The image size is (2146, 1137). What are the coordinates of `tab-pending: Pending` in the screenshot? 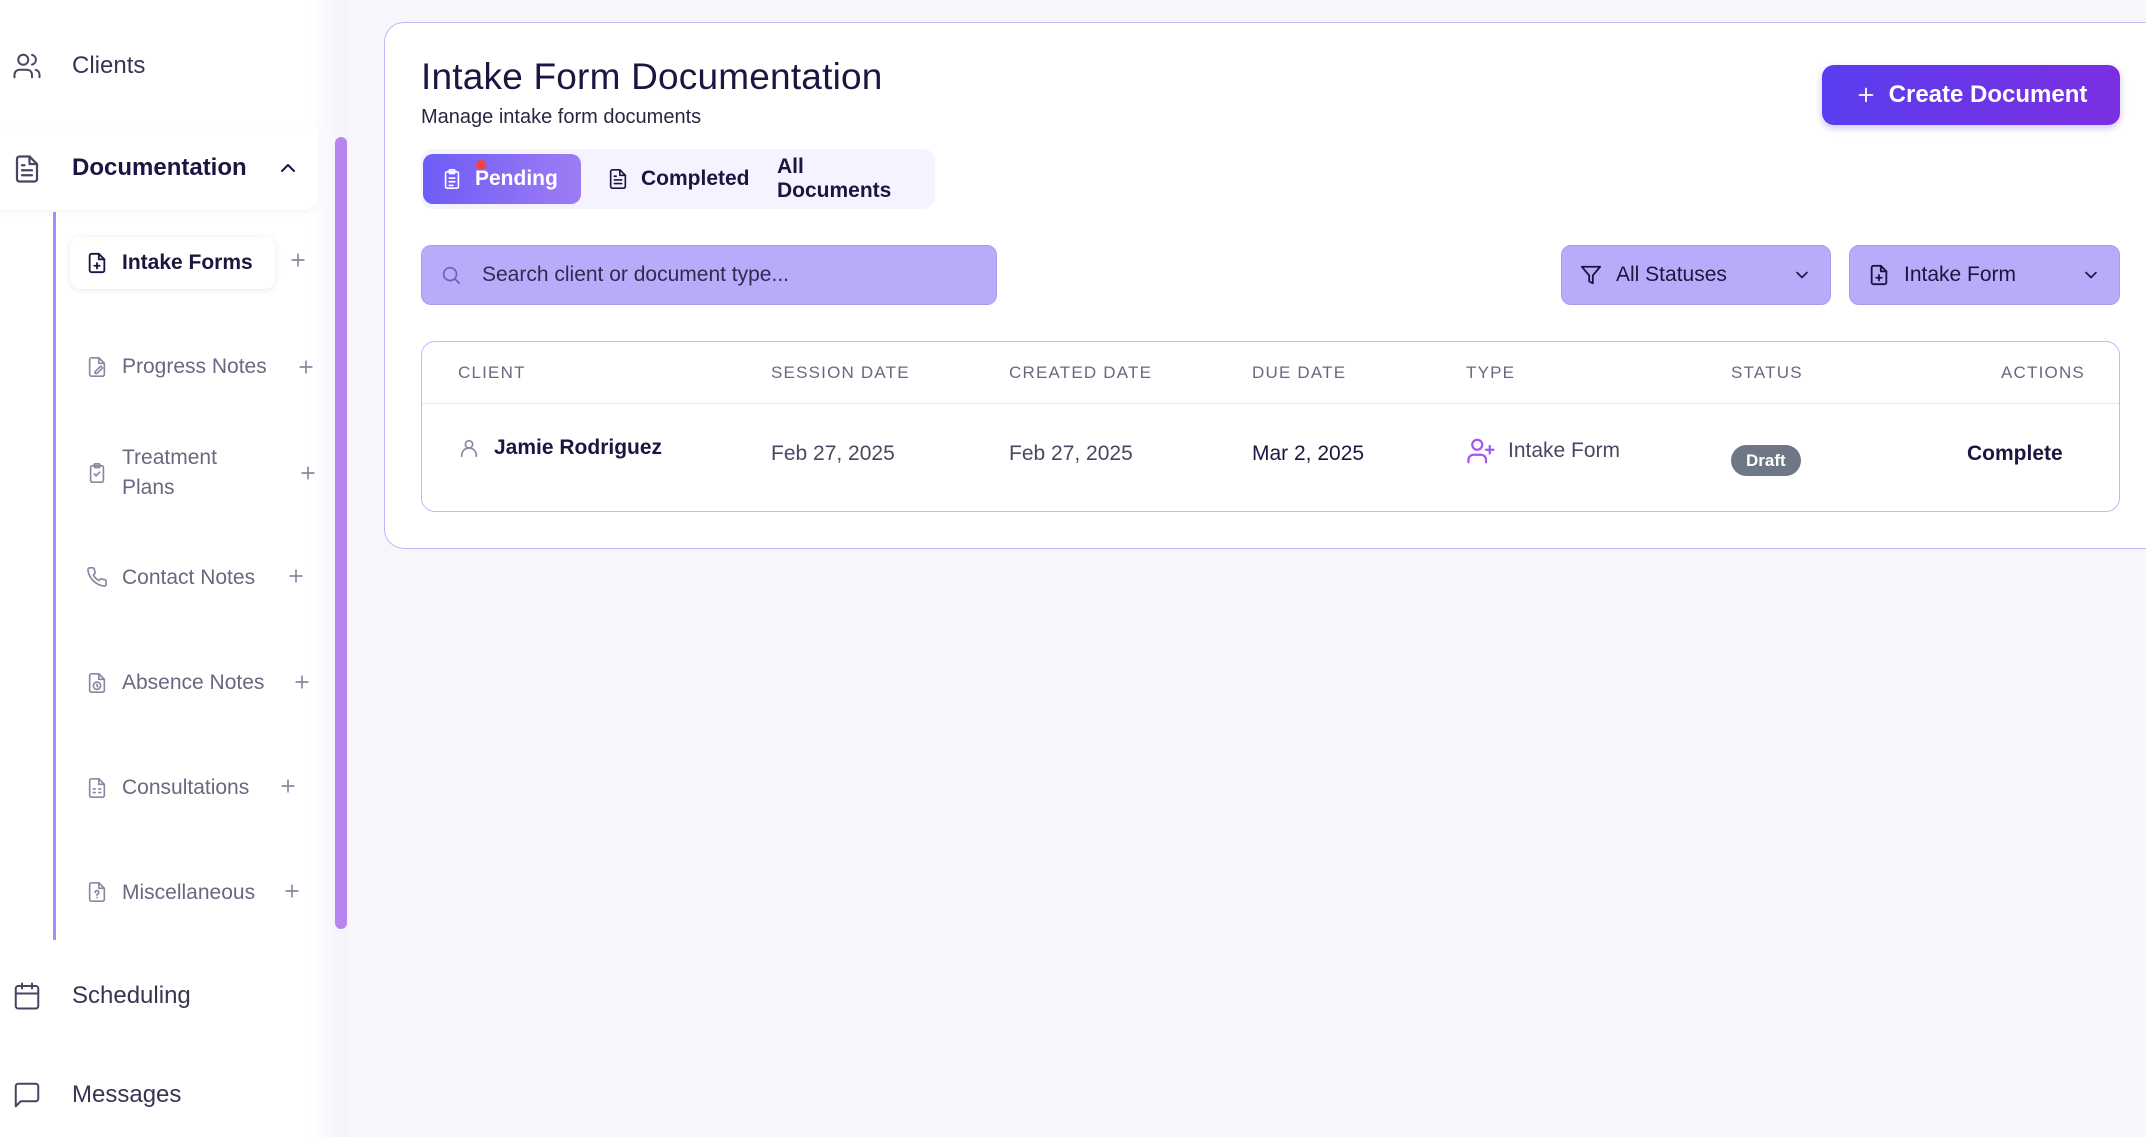 It's located at (502, 179).